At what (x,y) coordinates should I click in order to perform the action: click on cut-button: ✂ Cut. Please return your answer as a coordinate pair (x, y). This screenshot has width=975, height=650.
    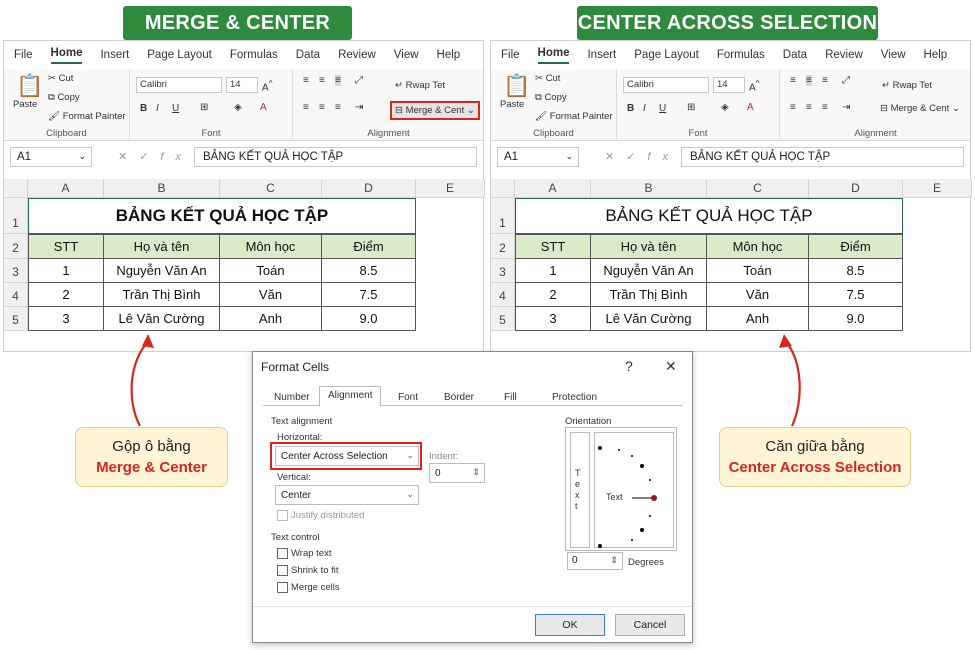
    Looking at the image, I should click on (547, 78).